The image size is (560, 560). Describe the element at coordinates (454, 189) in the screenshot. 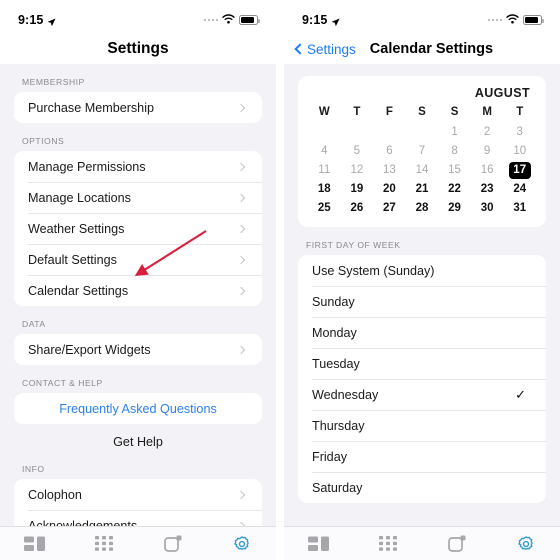

I see `calendar-day-cell: 22` at that location.